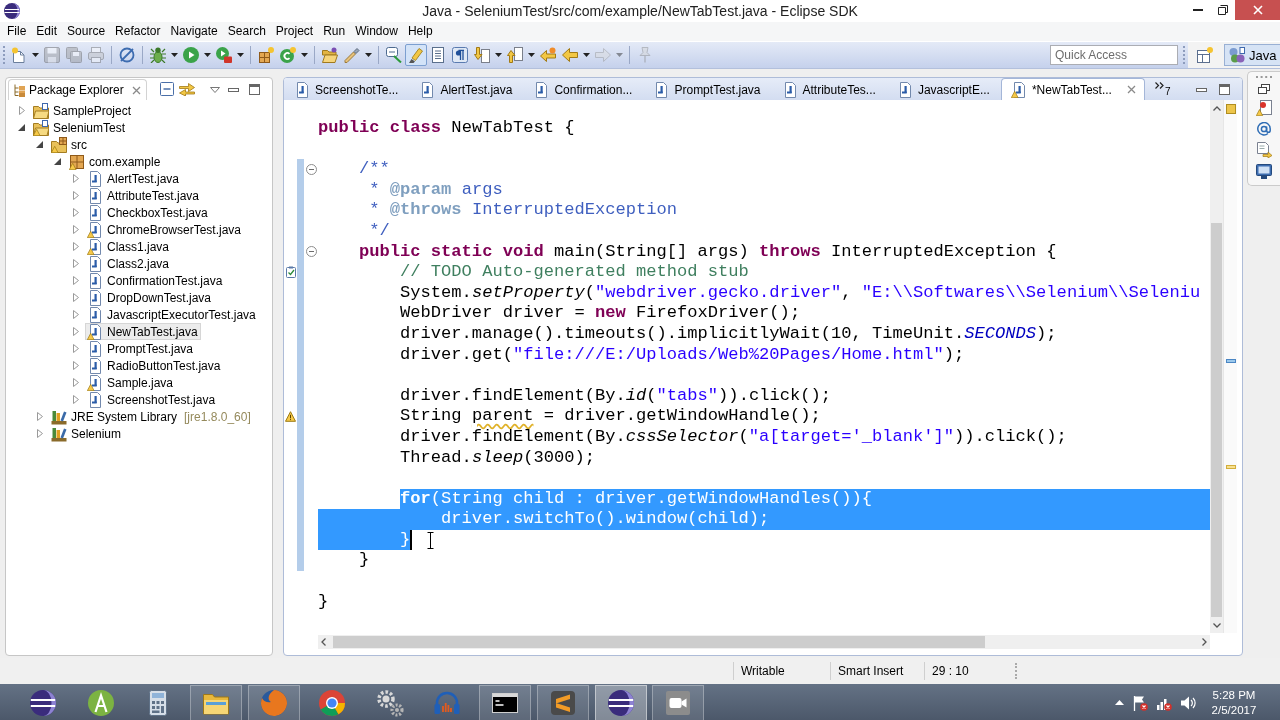 This screenshot has width=1280, height=720. I want to click on tree-item: SampleProject, so click(83, 110).